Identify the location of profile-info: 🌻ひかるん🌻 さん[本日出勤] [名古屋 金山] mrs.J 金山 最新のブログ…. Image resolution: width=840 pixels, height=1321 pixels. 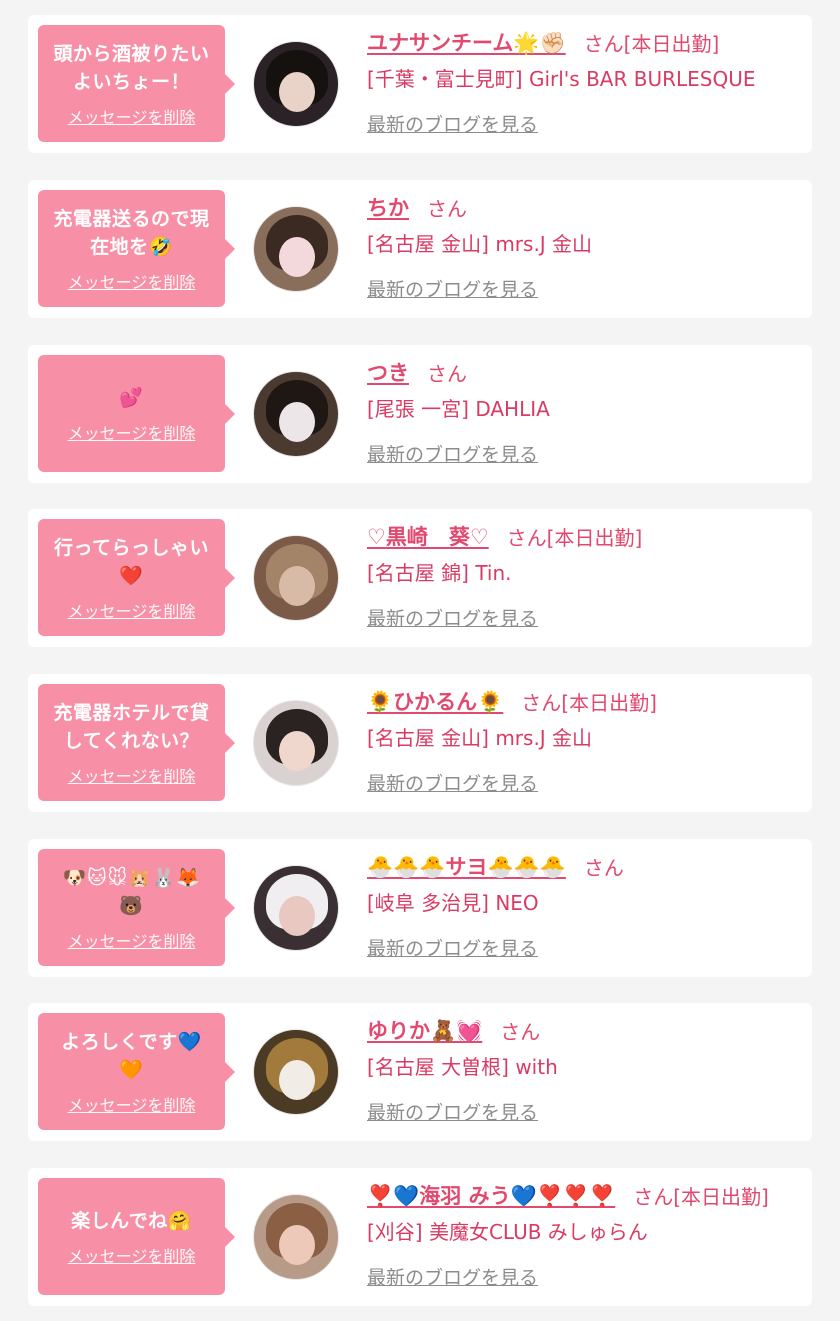
(584, 741).